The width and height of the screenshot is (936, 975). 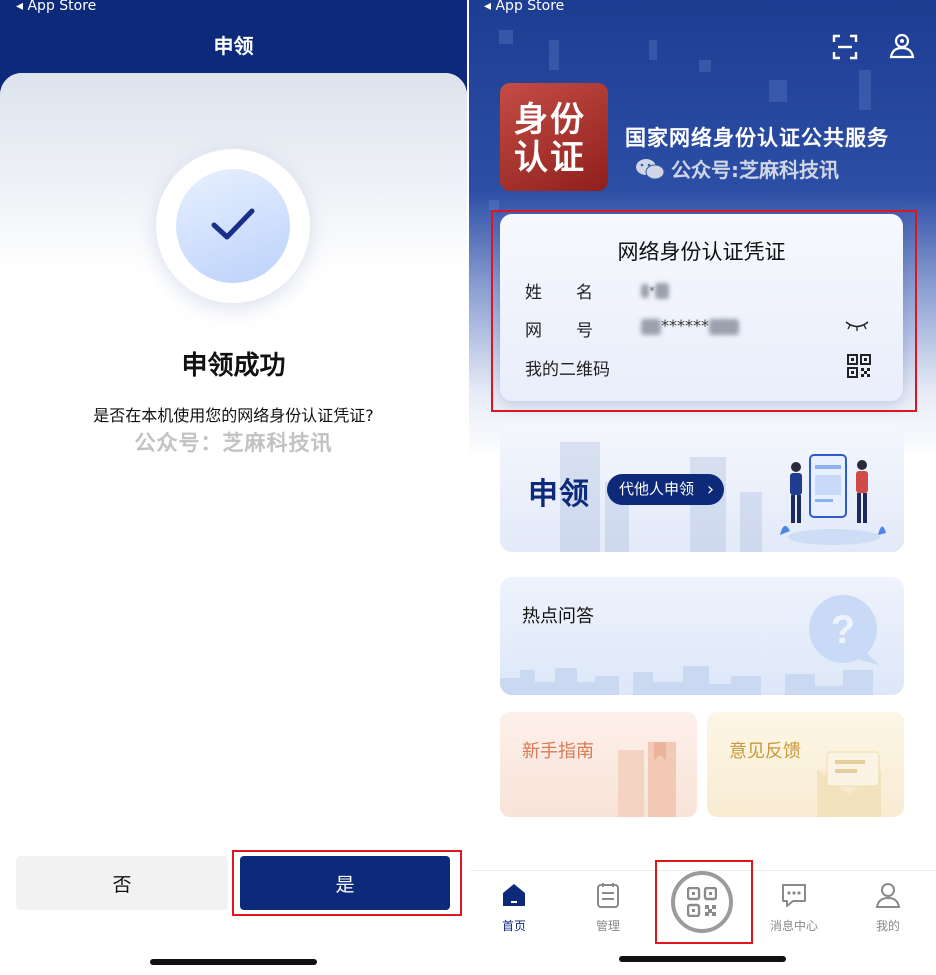 I want to click on confirm-question: 是否在本机使用您的网络身份认证凭证?, so click(x=233, y=415).